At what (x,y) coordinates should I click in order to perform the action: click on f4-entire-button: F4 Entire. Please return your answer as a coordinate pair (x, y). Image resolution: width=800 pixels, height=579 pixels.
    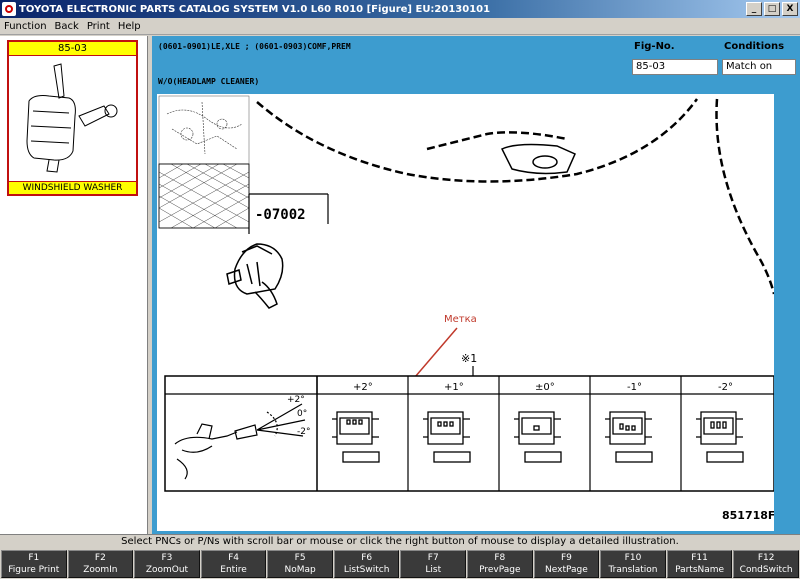
    Looking at the image, I should click on (233, 564).